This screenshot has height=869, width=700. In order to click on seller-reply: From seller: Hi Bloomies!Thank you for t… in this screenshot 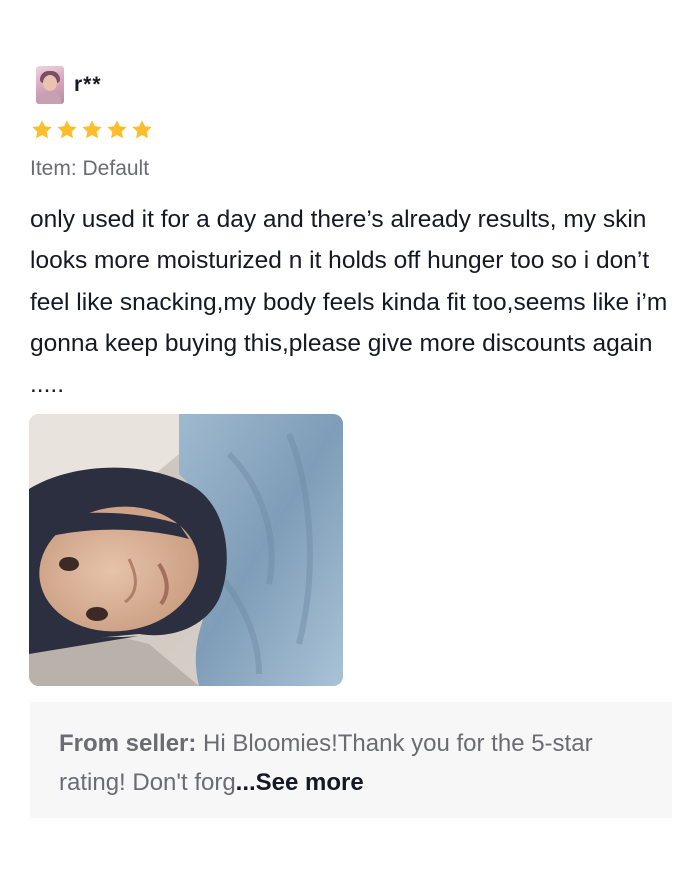, I will do `click(351, 760)`.